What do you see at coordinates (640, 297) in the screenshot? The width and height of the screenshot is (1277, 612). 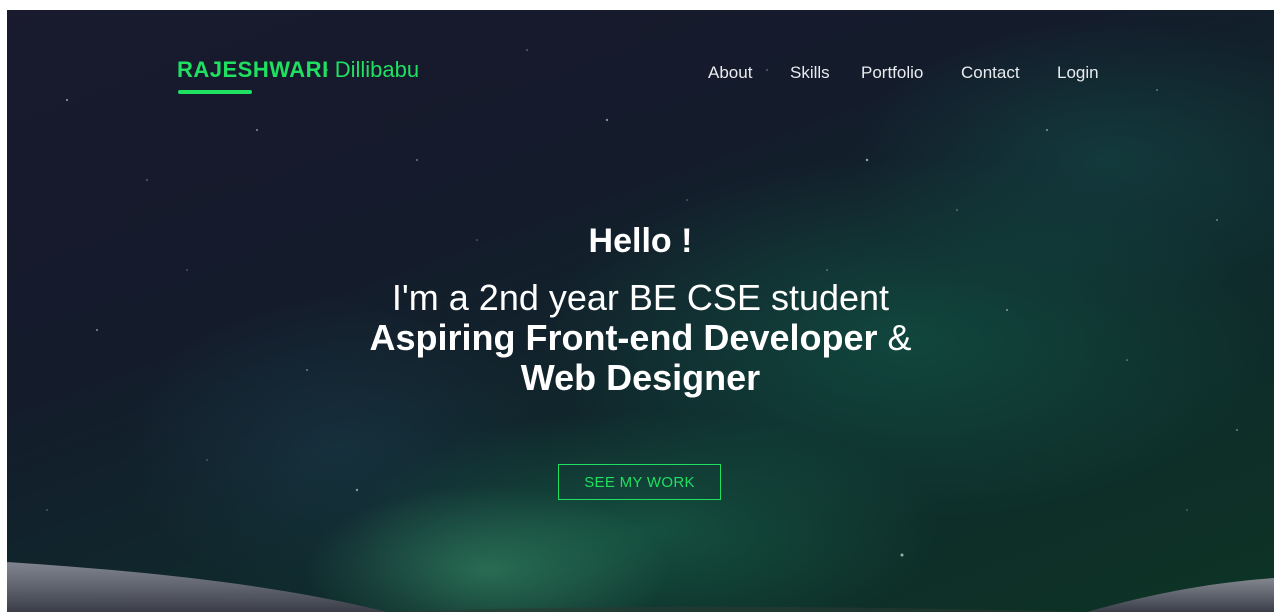 I see `tagline-line-1: I'm a 2nd year BE CSE student` at bounding box center [640, 297].